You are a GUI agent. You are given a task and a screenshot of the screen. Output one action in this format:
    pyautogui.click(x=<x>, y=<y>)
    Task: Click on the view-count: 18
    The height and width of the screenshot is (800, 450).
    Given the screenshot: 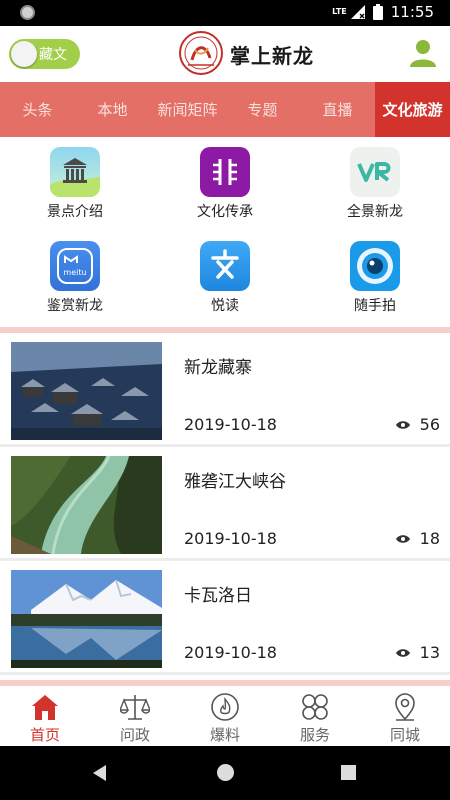 What is the action you would take?
    pyautogui.click(x=417, y=538)
    